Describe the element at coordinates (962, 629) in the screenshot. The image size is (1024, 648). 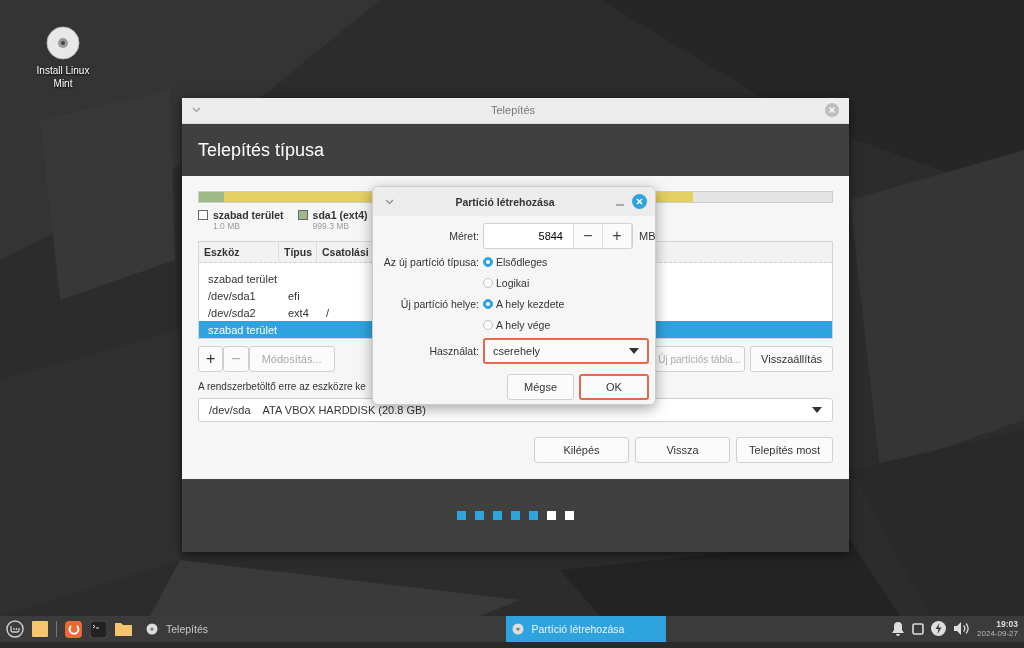
I see `volume-icon` at that location.